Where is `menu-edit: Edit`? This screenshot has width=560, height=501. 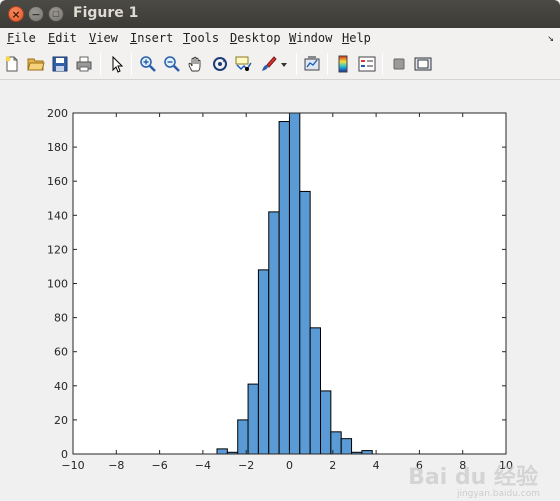 menu-edit: Edit is located at coordinates (62, 38).